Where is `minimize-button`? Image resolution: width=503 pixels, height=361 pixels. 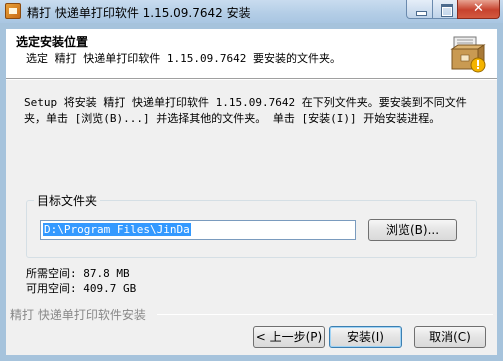 minimize-button is located at coordinates (419, 9).